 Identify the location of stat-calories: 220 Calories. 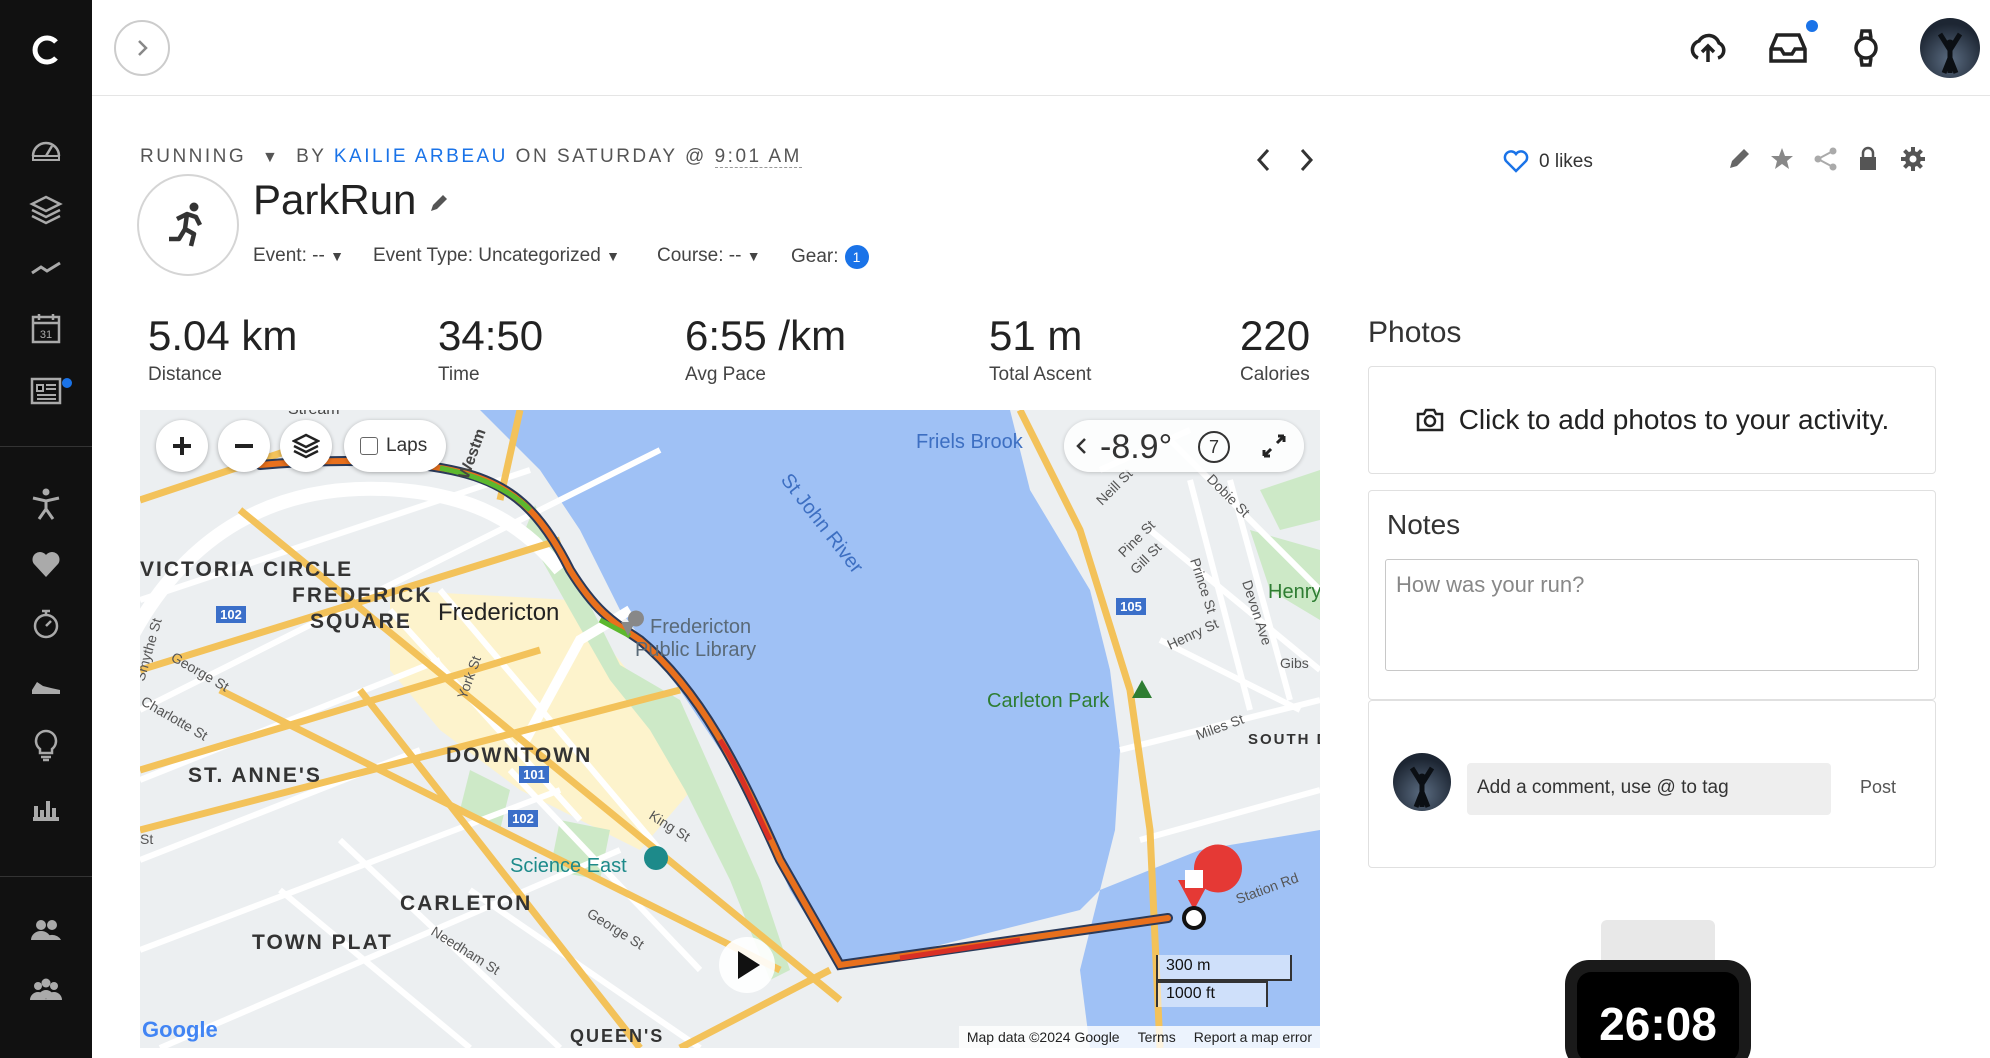
(1275, 349).